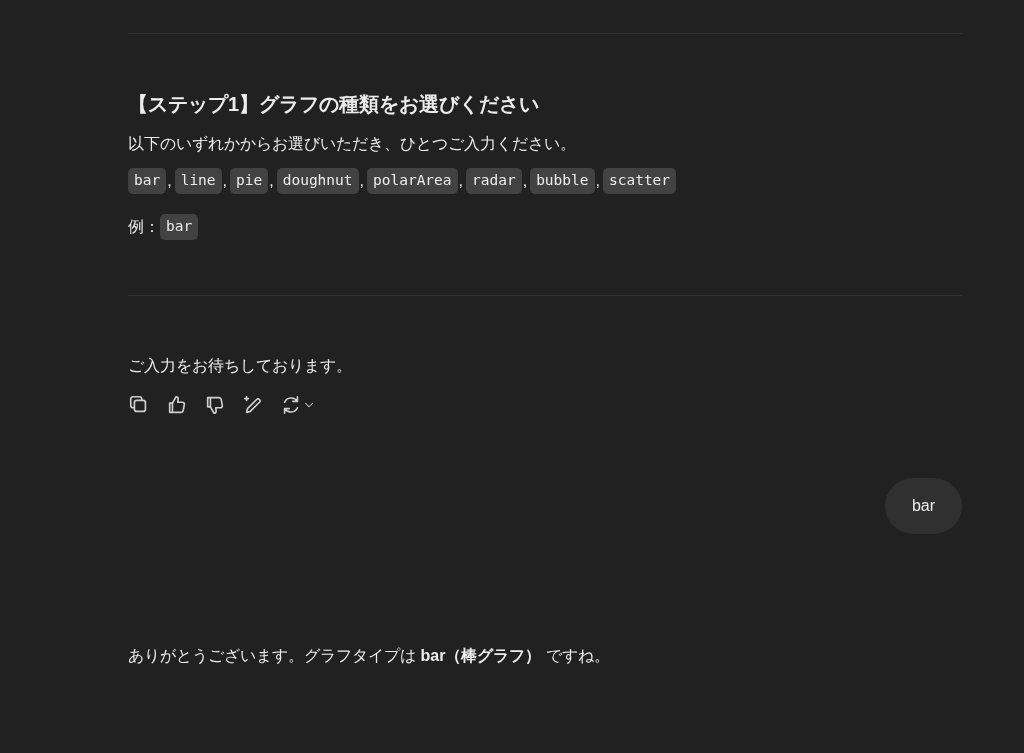  What do you see at coordinates (317, 181) in the screenshot?
I see `code-chip: doughnut` at bounding box center [317, 181].